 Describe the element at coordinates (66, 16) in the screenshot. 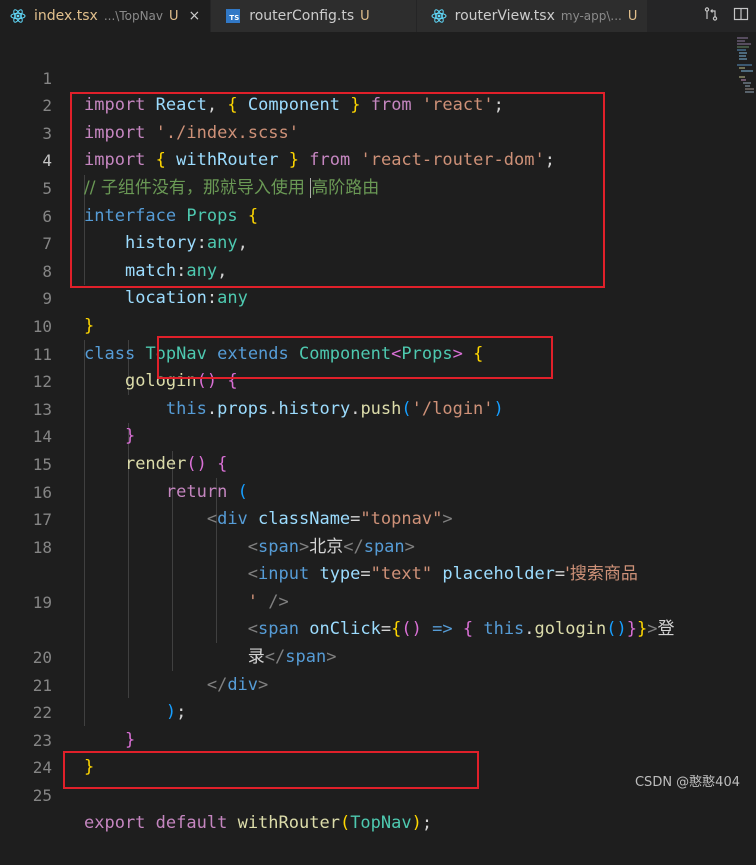

I see `tab-filename: index.tsx` at that location.